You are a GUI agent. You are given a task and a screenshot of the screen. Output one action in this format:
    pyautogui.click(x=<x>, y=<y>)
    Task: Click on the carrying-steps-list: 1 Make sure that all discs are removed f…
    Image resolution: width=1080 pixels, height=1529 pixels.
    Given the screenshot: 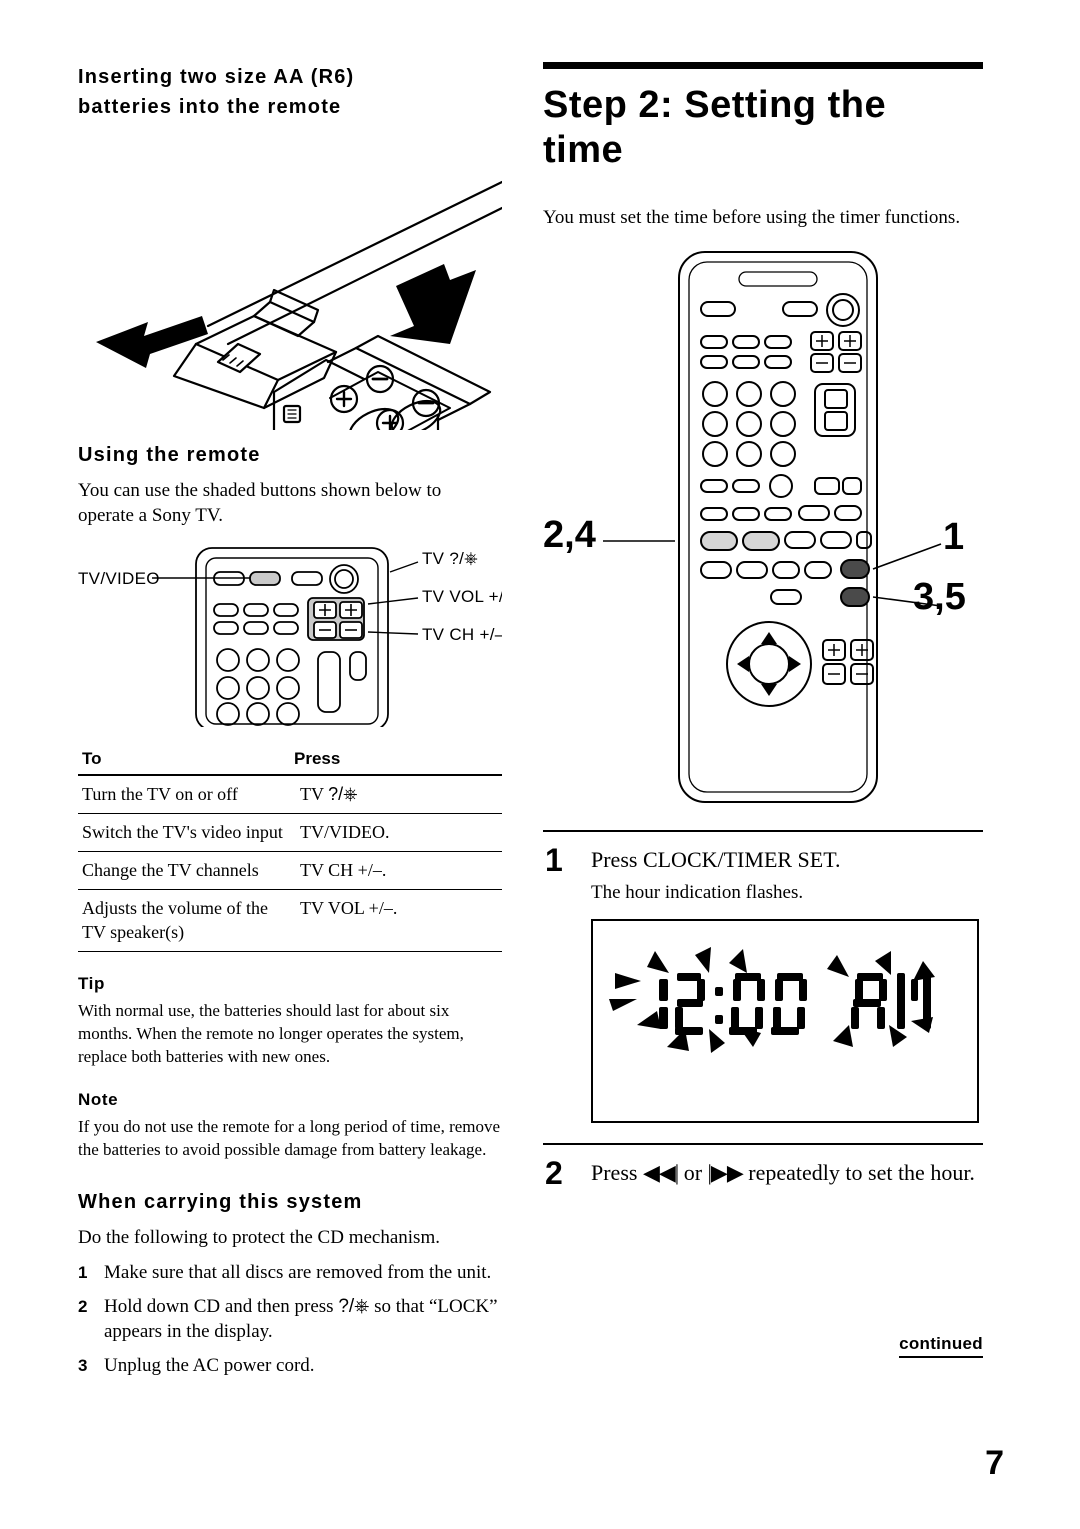 What is the action you would take?
    pyautogui.click(x=290, y=1319)
    